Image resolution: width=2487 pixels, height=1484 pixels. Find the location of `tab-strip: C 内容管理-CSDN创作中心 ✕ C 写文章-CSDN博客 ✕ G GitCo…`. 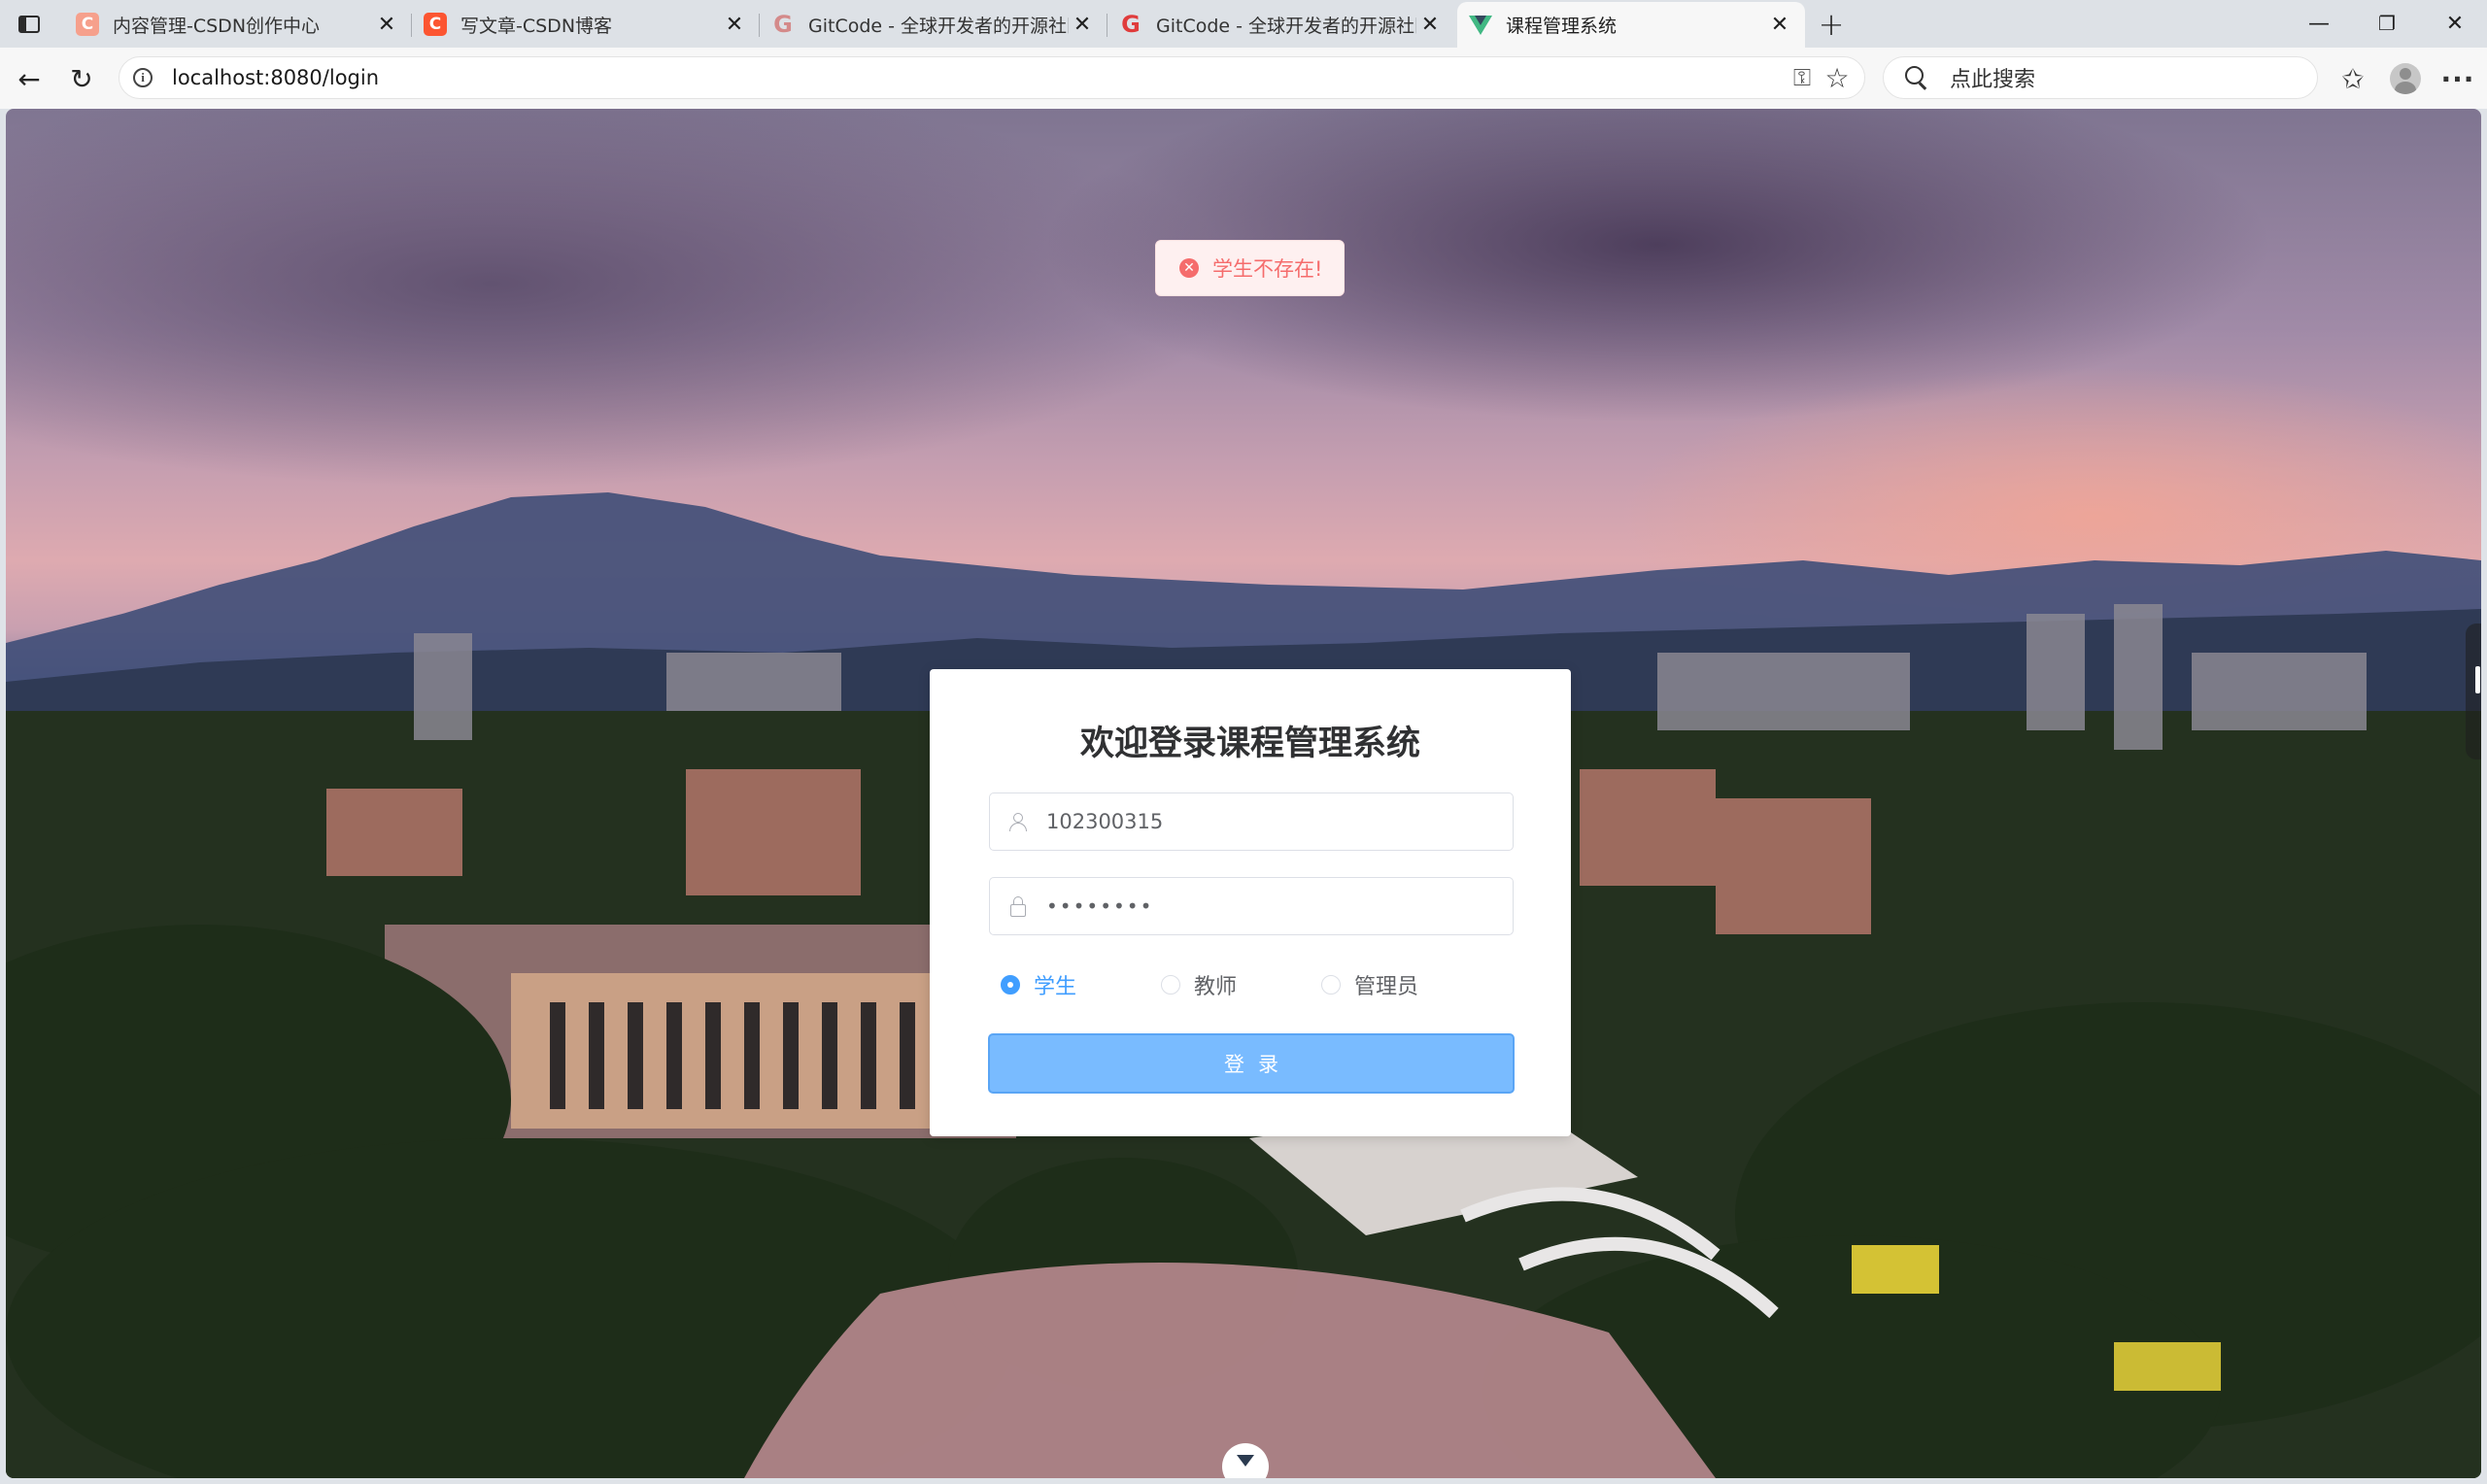

tab-strip: C 内容管理-CSDN创作中心 ✕ C 写文章-CSDN博客 ✕ G GitCo… is located at coordinates (1243, 24).